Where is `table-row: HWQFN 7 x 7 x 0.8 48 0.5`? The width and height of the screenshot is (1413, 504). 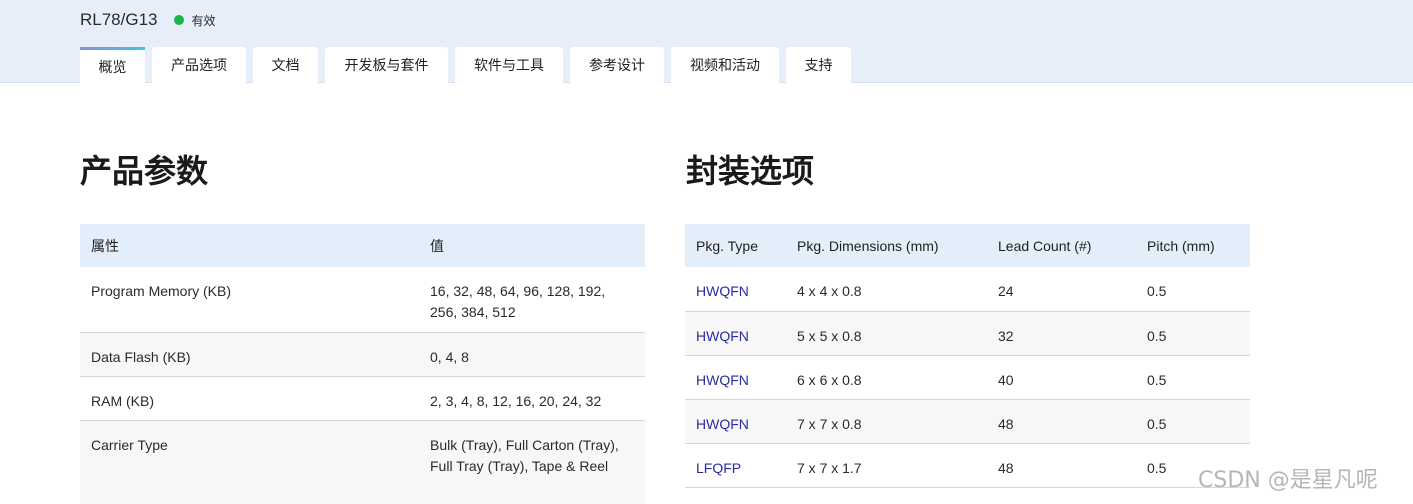
table-row: HWQFN 7 x 7 x 0.8 48 0.5 is located at coordinates (967, 421).